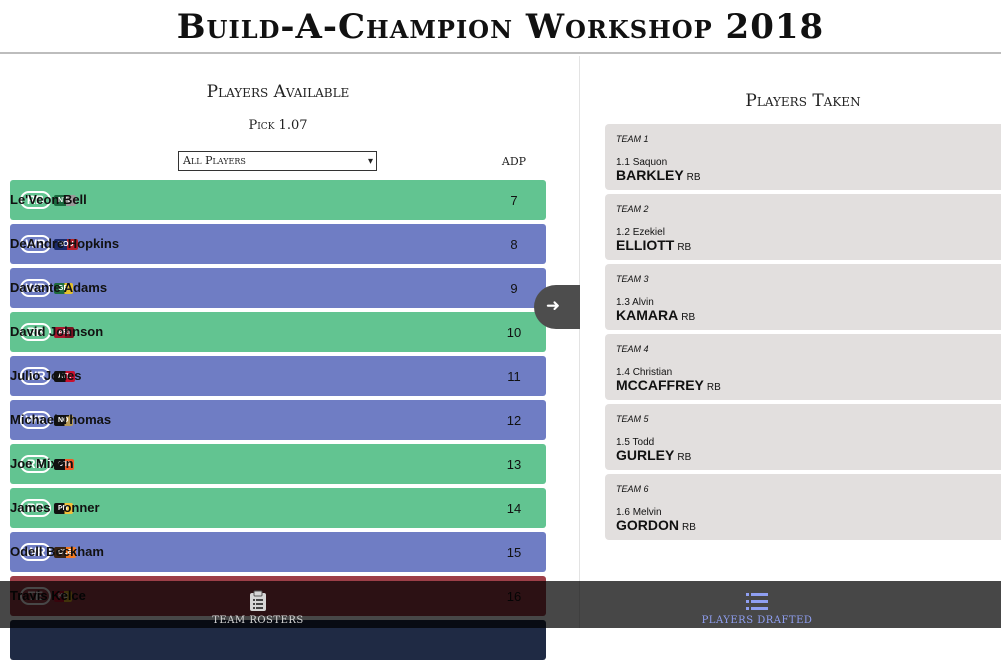  Describe the element at coordinates (632, 489) in the screenshot. I see `team-label: TEAM 6` at that location.